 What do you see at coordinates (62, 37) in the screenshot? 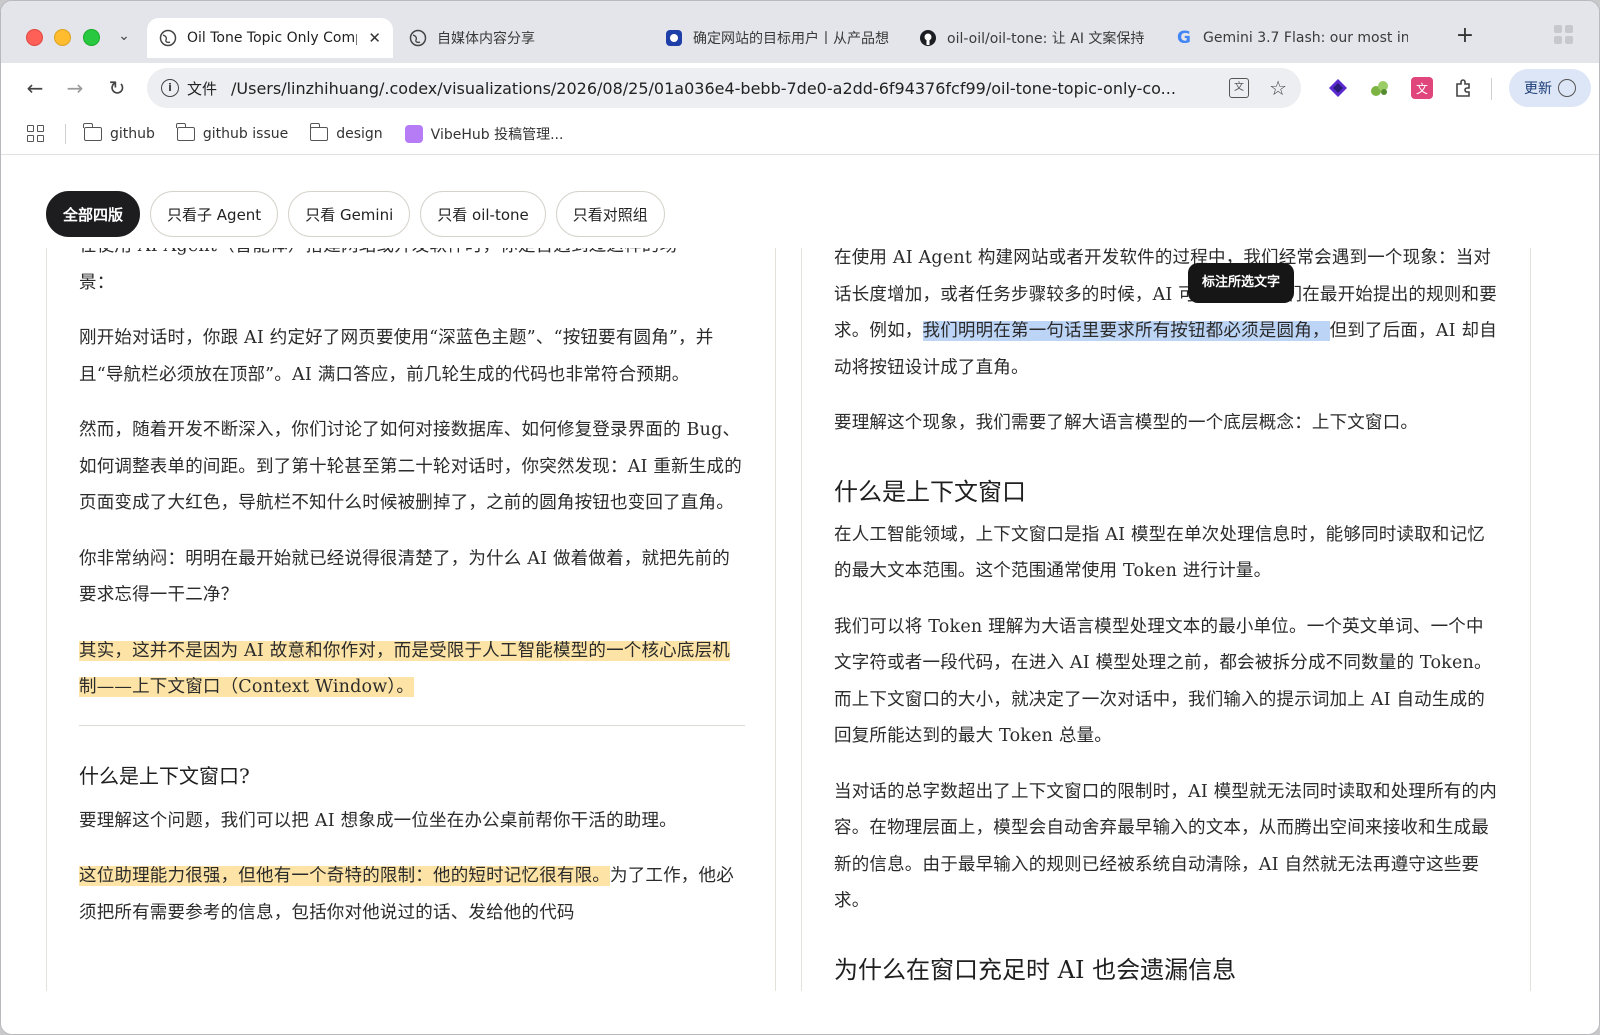
I see `minimize-window-button` at bounding box center [62, 37].